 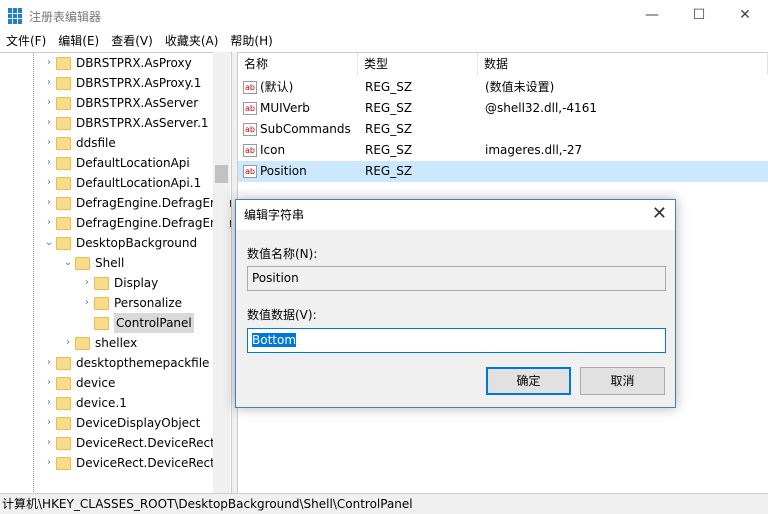 I want to click on ok-button: 确定, so click(x=528, y=381).